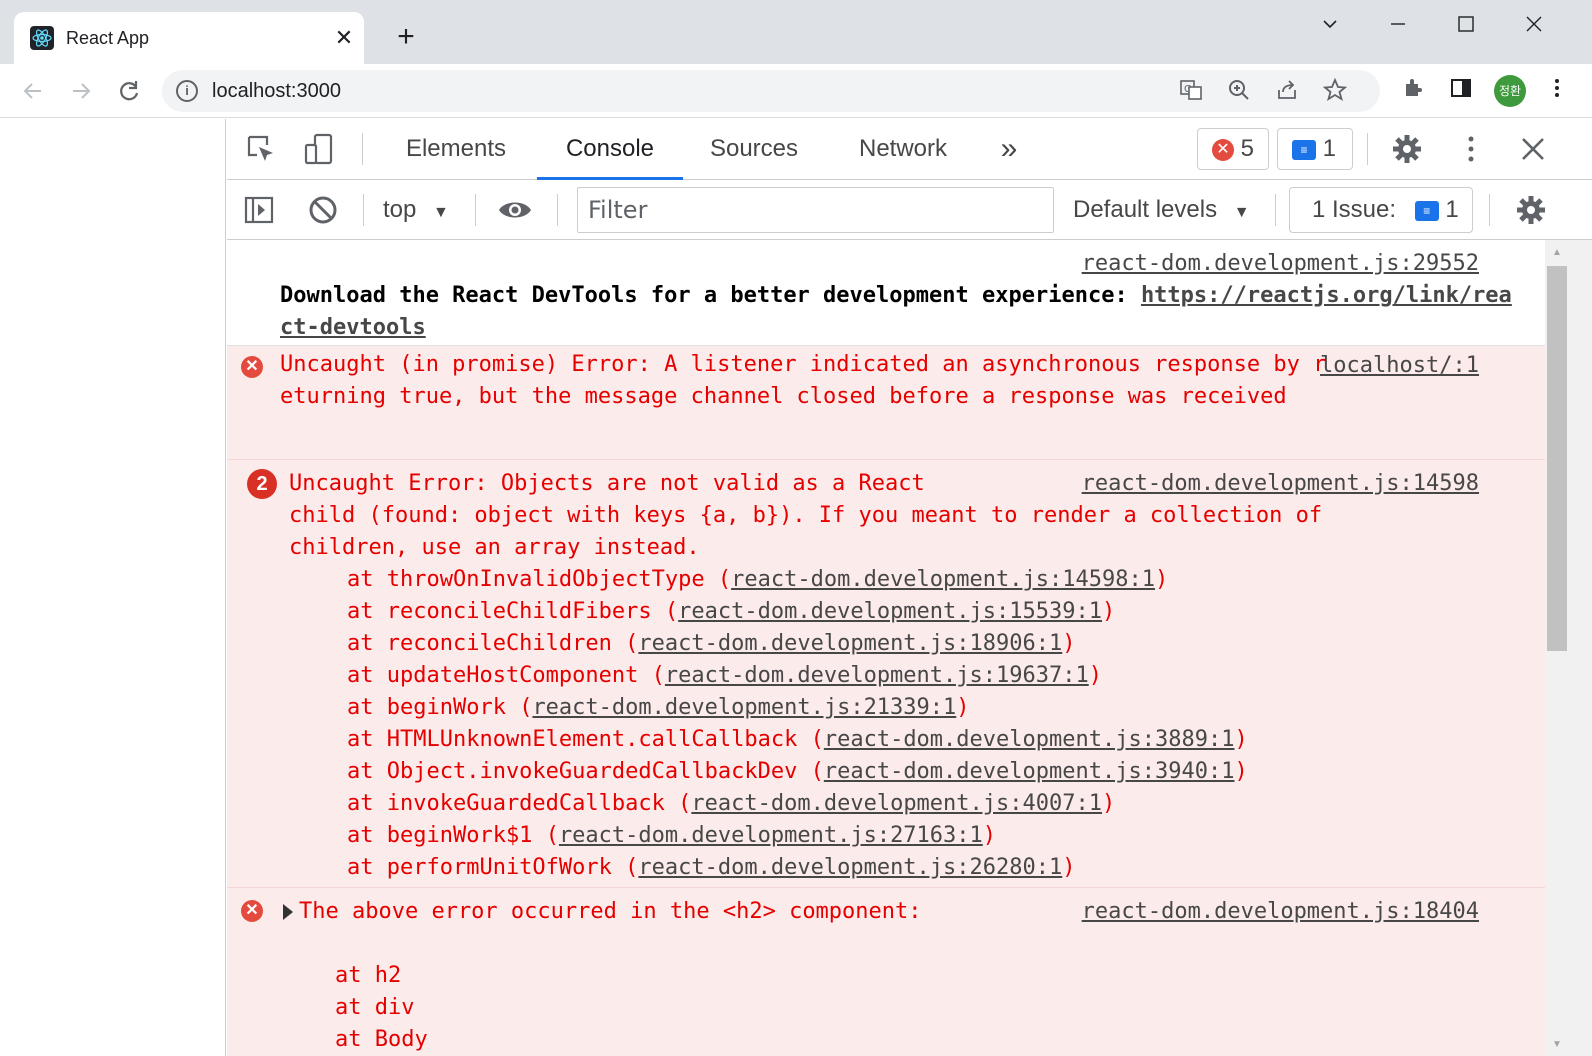 The image size is (1592, 1056). What do you see at coordinates (1557, 91) in the screenshot?
I see `chrome-menu-icon` at bounding box center [1557, 91].